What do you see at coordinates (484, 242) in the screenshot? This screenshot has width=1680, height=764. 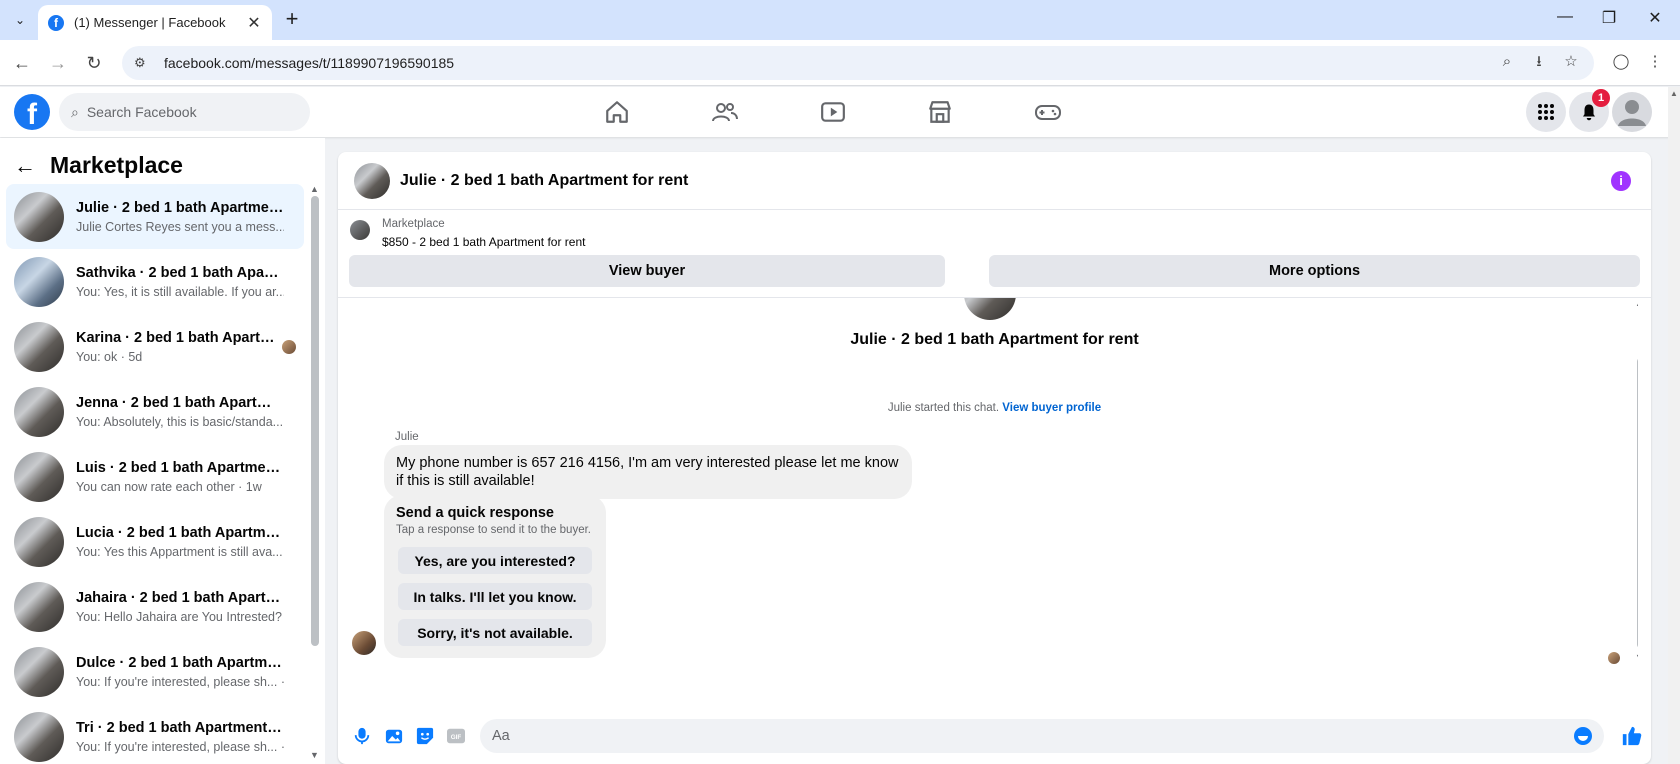 I see `listing-price: $850 - 2 bed 1 bath Apartment for rent` at bounding box center [484, 242].